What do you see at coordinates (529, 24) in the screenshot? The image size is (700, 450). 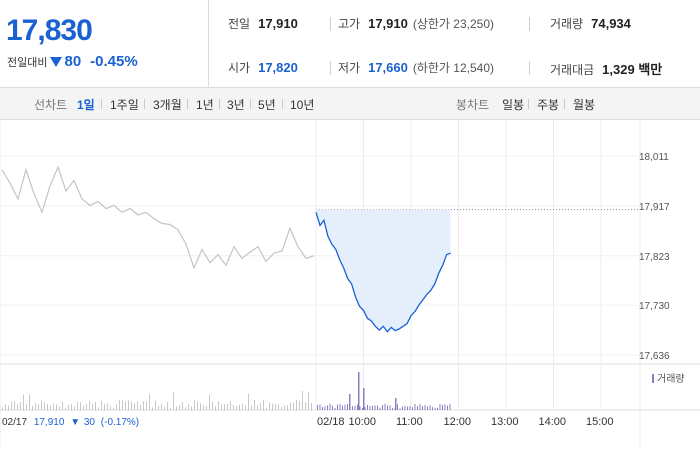 I see `divider` at bounding box center [529, 24].